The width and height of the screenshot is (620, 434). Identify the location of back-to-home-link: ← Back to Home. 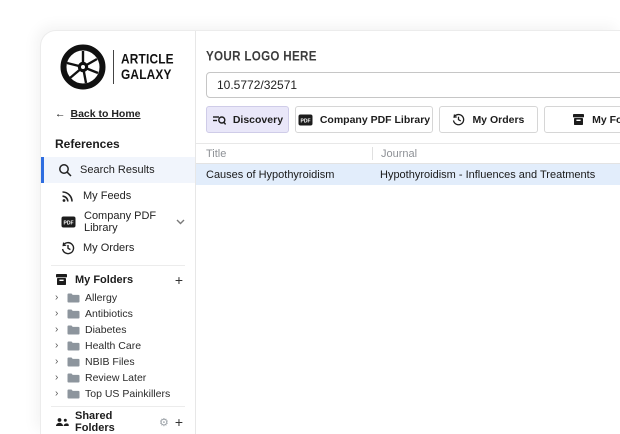
(125, 114).